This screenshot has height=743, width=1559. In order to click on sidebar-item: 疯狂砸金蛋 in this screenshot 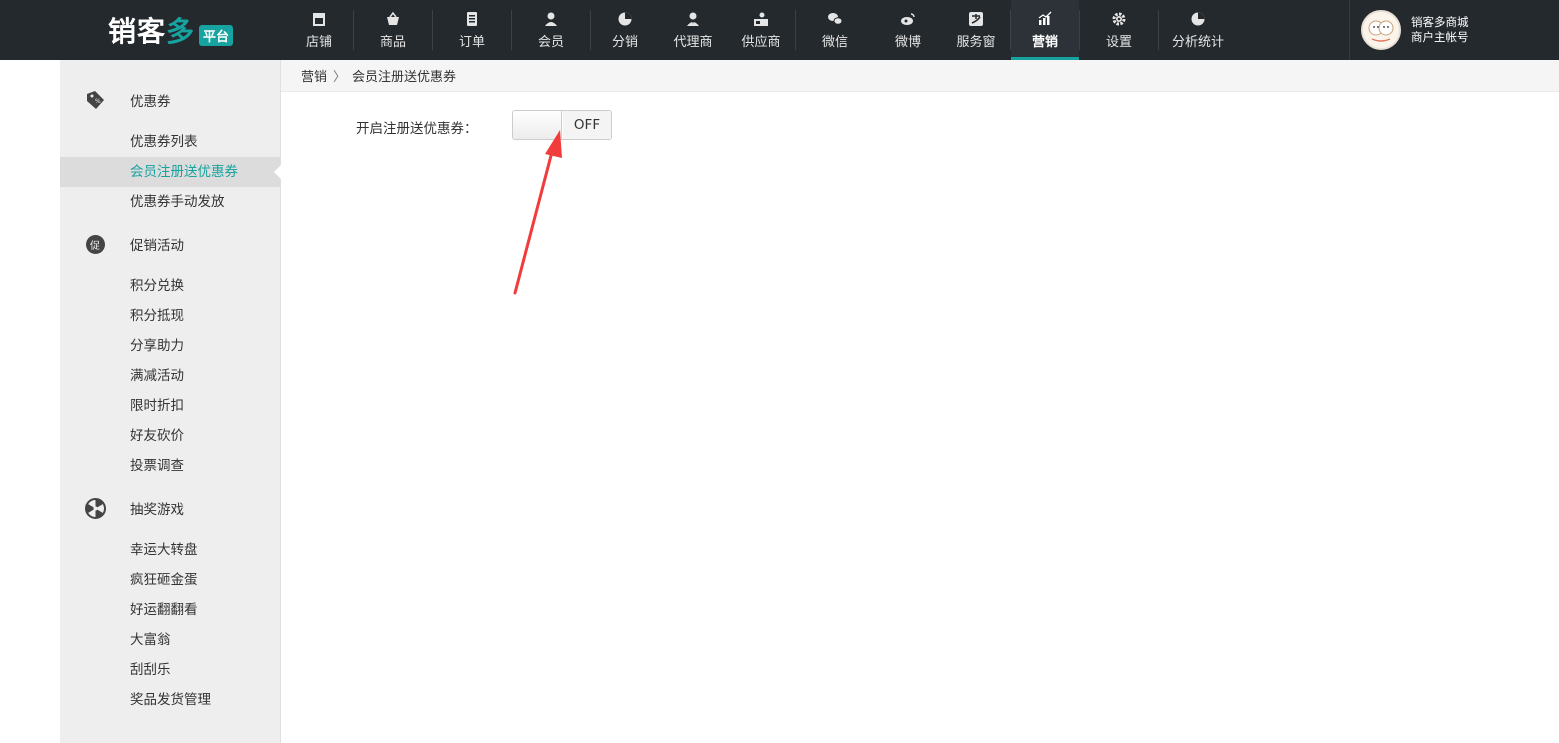, I will do `click(170, 580)`.